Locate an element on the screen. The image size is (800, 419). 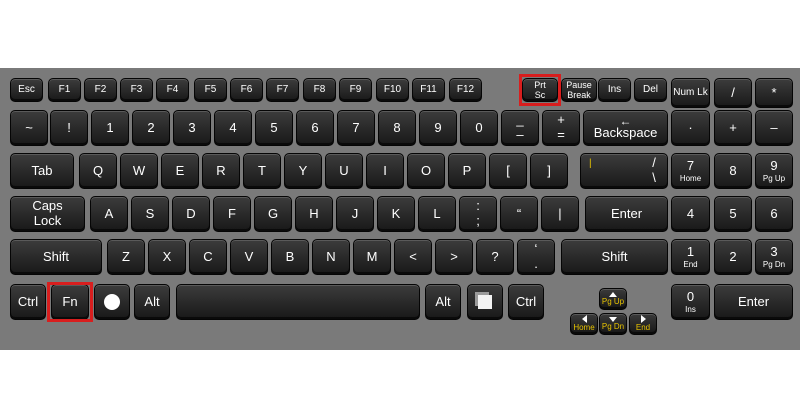
key-j: J is located at coordinates (355, 214).